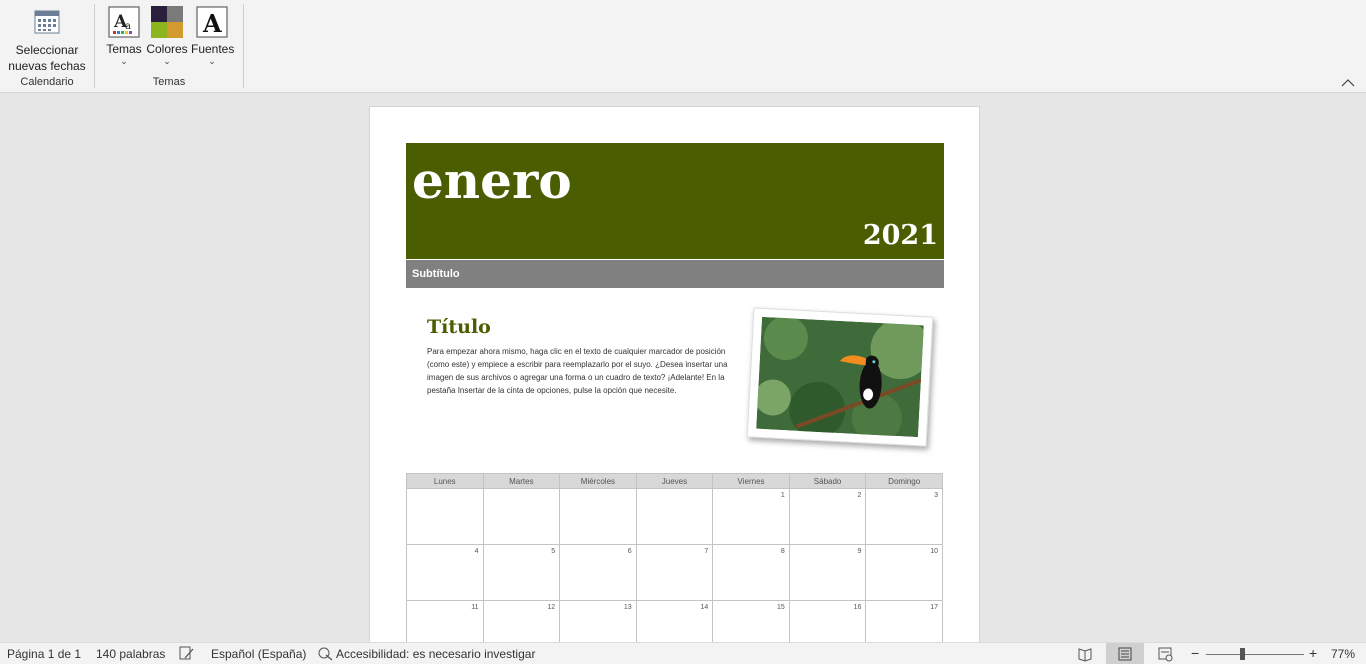  I want to click on calendar-icon, so click(47, 22).